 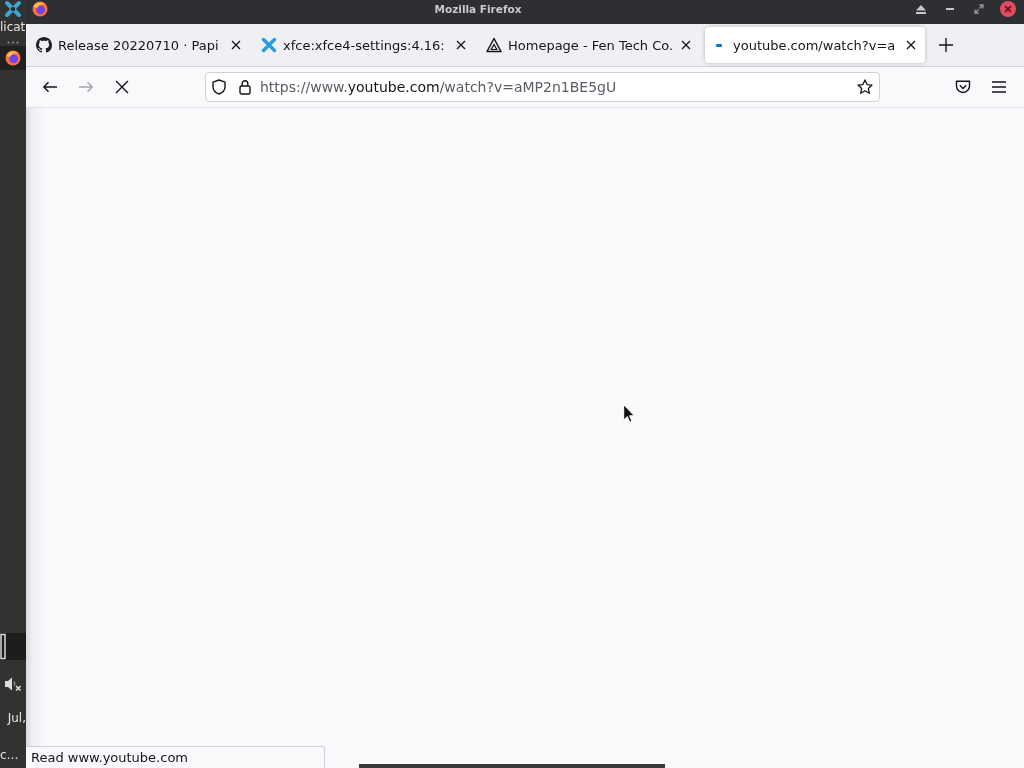 What do you see at coordinates (921, 9) in the screenshot?
I see `eject-icon` at bounding box center [921, 9].